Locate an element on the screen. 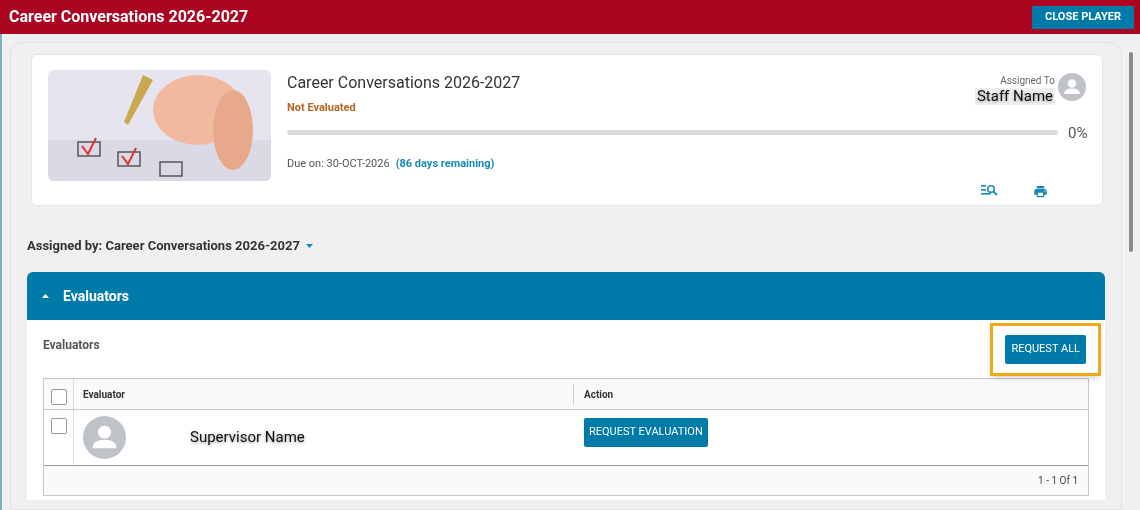  print-icon is located at coordinates (1040, 191).